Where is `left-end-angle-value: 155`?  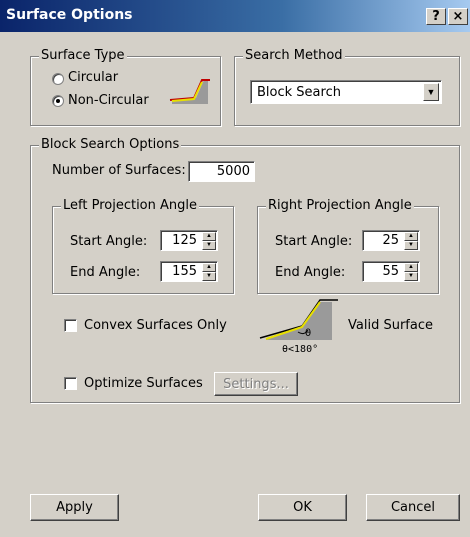
left-end-angle-value: 155 is located at coordinates (184, 271).